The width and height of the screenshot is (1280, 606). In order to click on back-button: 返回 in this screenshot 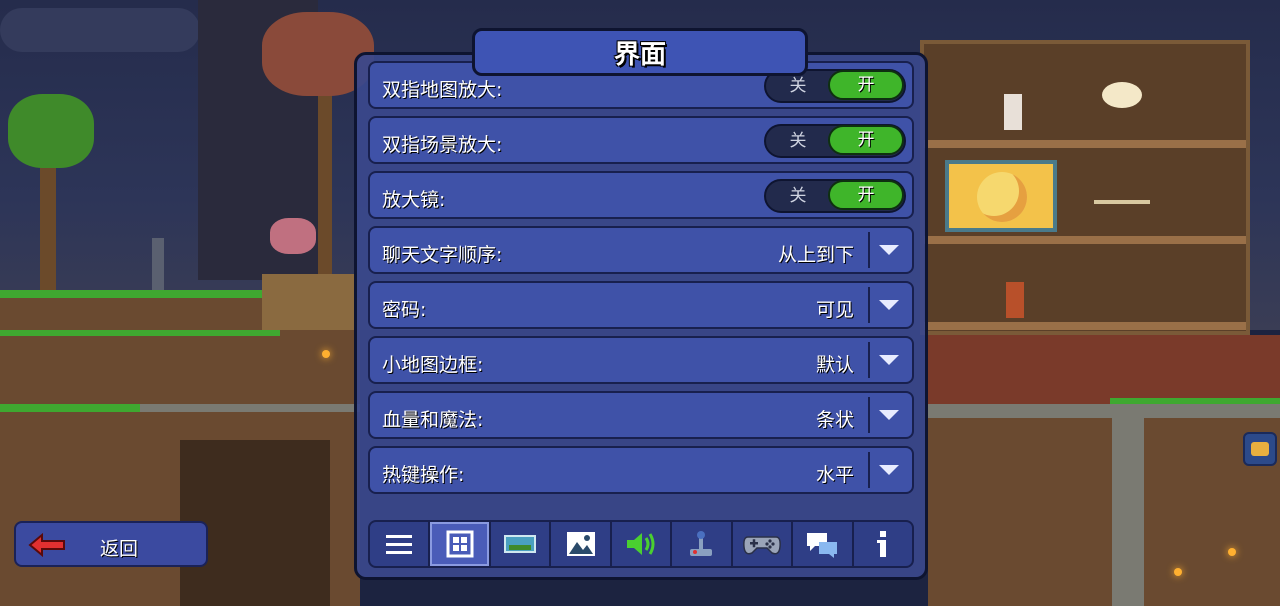, I will do `click(111, 544)`.